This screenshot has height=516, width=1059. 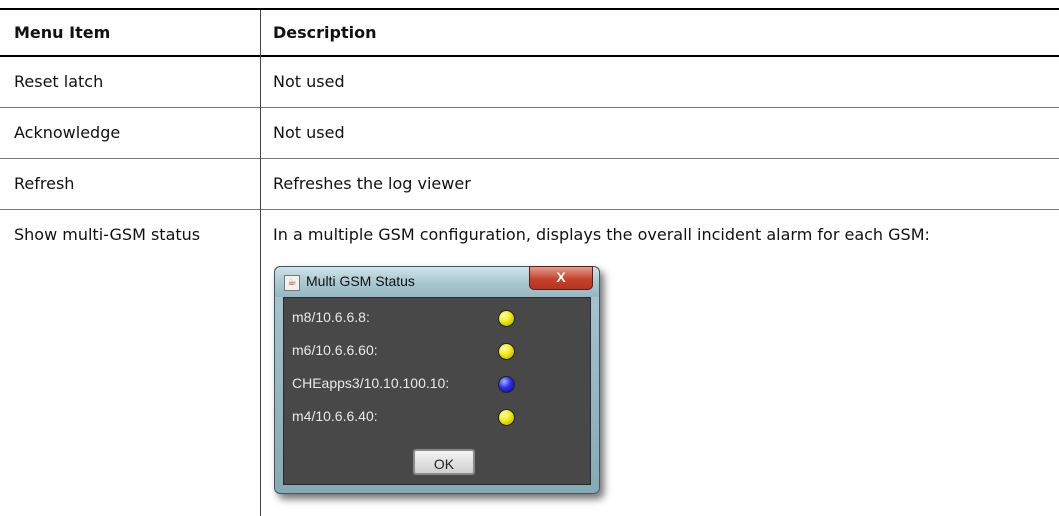 I want to click on table-row-item: Reset latch, so click(x=59, y=81).